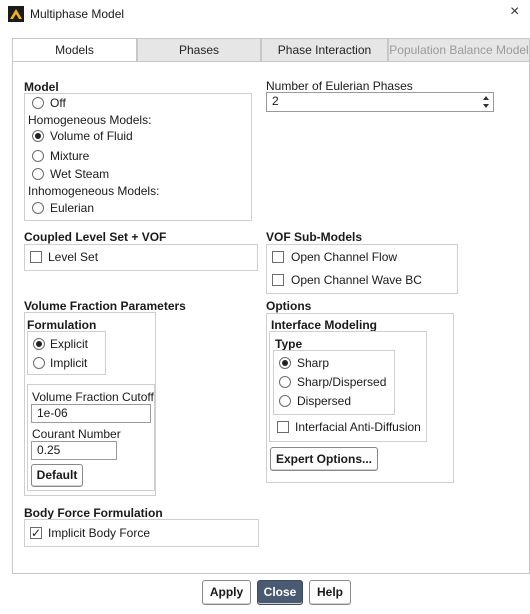  I want to click on window-title: Multiphase Model, so click(77, 14).